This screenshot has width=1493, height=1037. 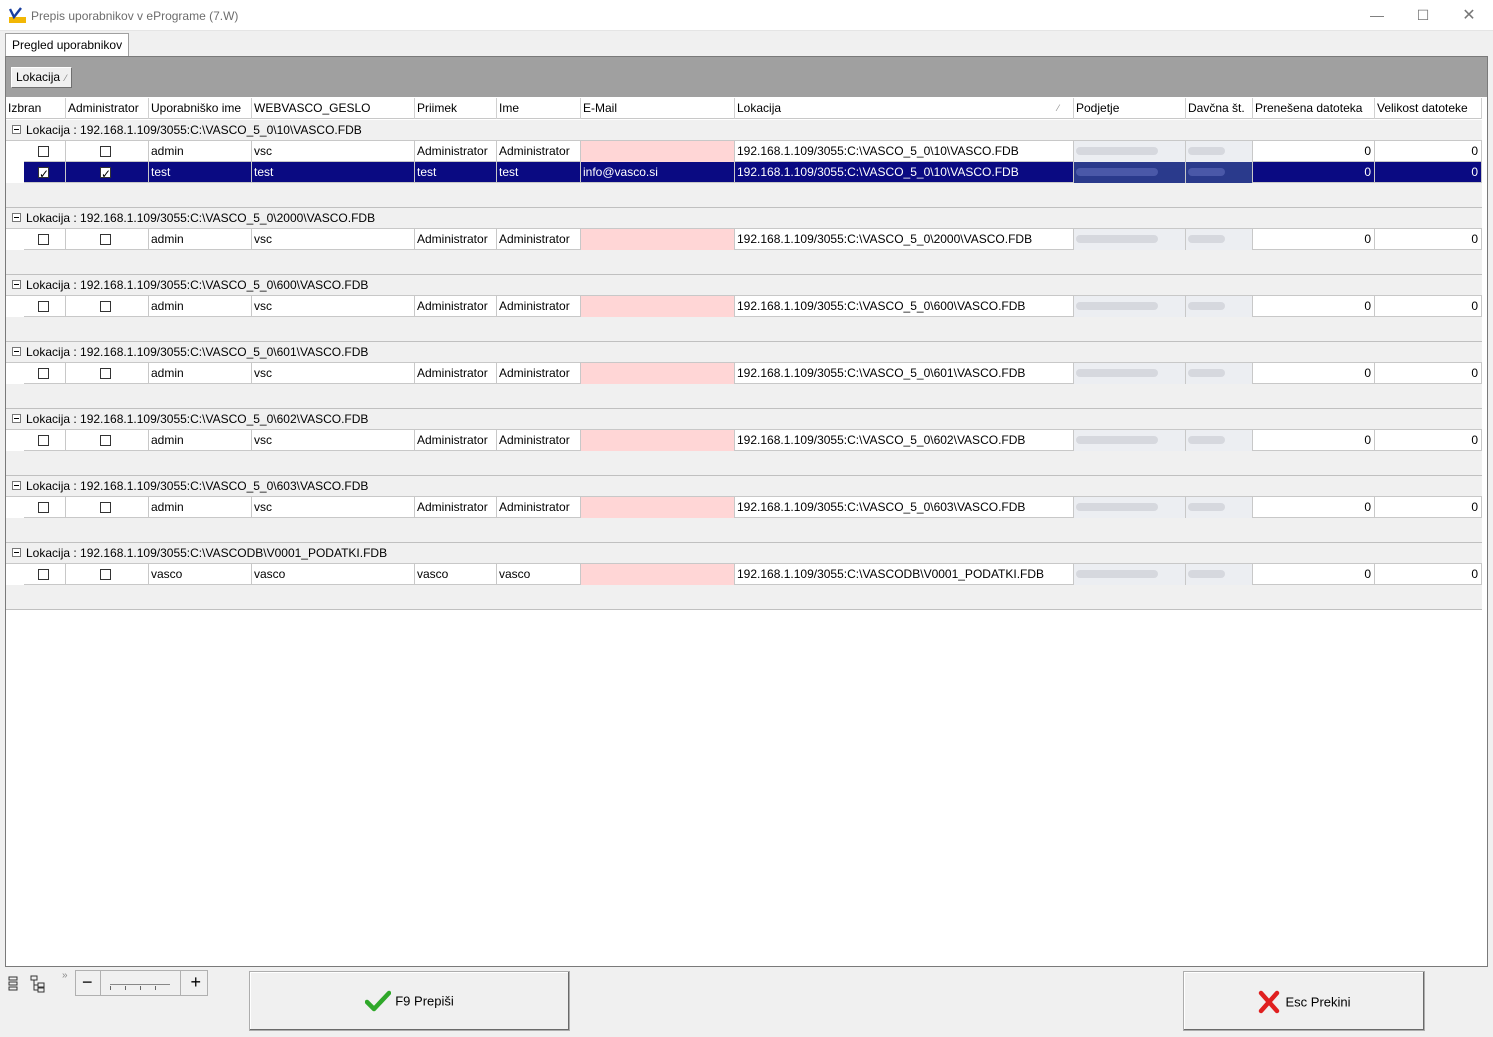 What do you see at coordinates (107, 108) in the screenshot?
I see `column-header-administrator: Administrator` at bounding box center [107, 108].